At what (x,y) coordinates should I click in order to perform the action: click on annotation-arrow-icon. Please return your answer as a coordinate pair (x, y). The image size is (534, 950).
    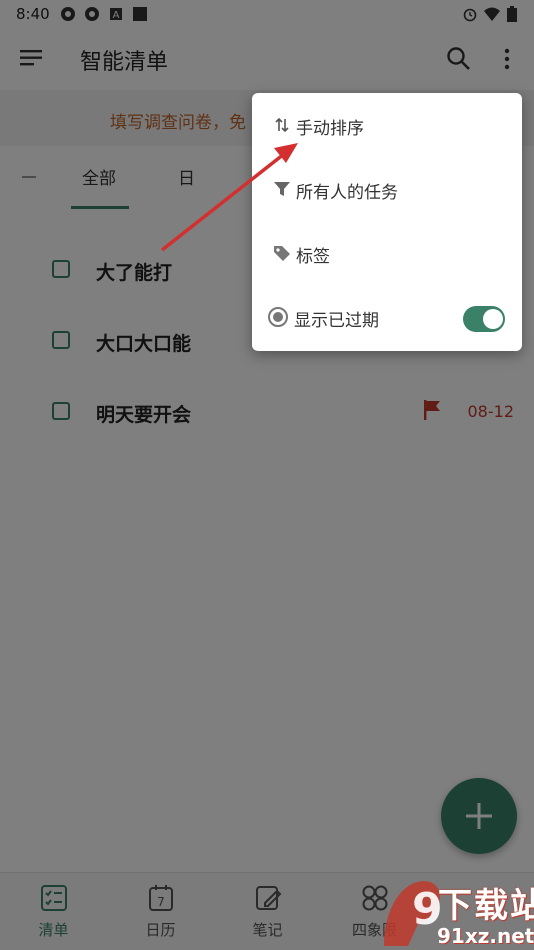
    Looking at the image, I should click on (229, 197).